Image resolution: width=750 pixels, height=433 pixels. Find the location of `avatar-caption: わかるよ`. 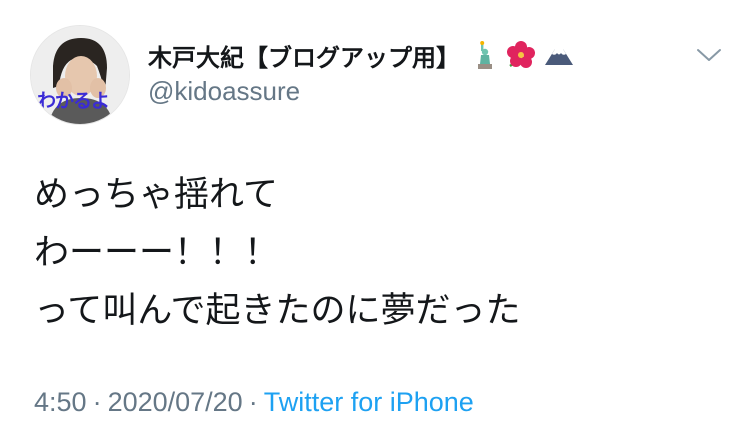

avatar-caption: わかるよ is located at coordinates (73, 101).